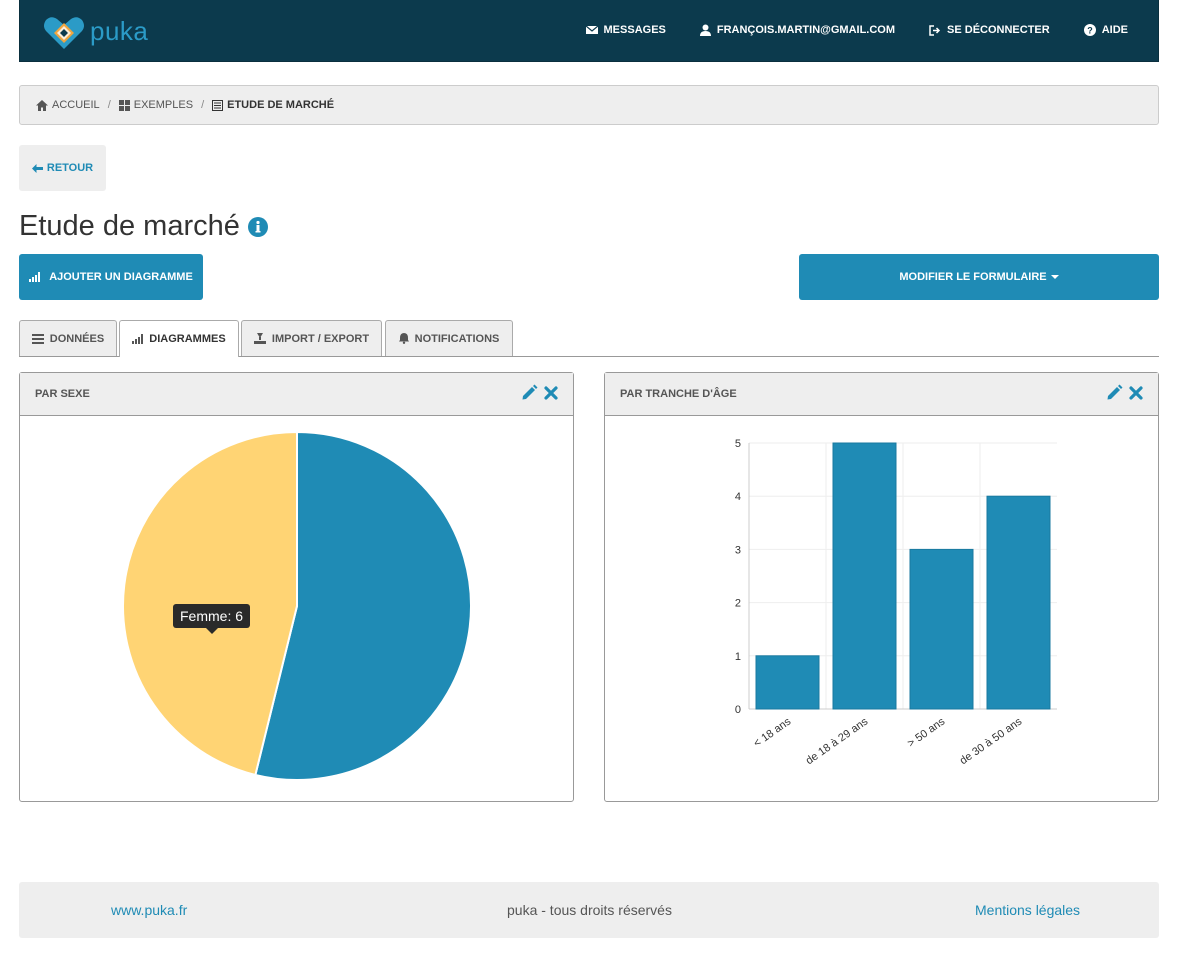 The image size is (1193, 960). I want to click on nav-user: FRANÇOIS.MARTIN@GMAIL.COM, so click(797, 30).